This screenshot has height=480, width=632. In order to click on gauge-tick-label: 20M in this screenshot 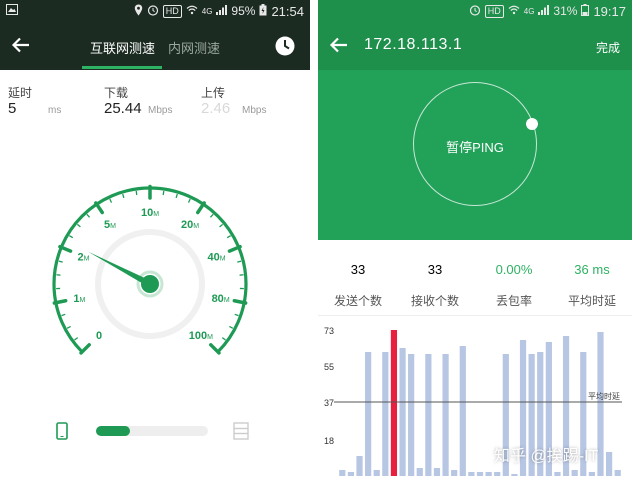, I will do `click(190, 225)`.